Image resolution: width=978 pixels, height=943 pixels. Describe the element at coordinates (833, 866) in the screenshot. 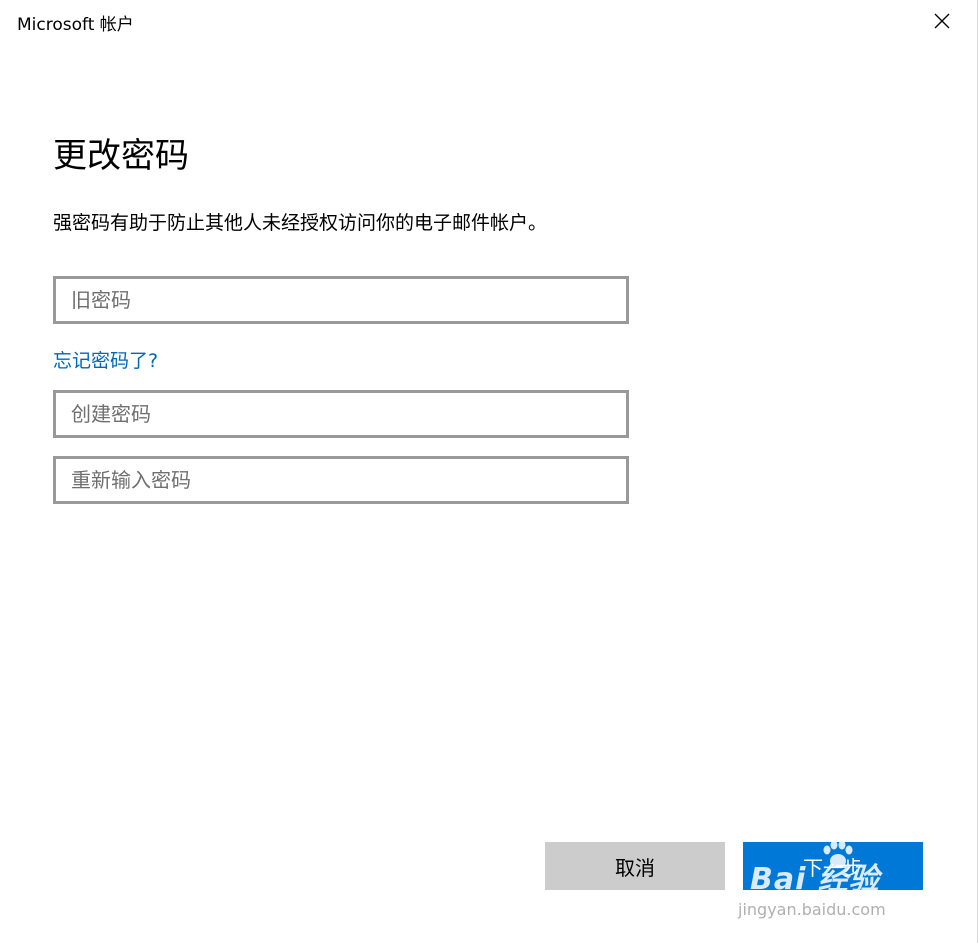

I see `next-button: 下一步` at that location.